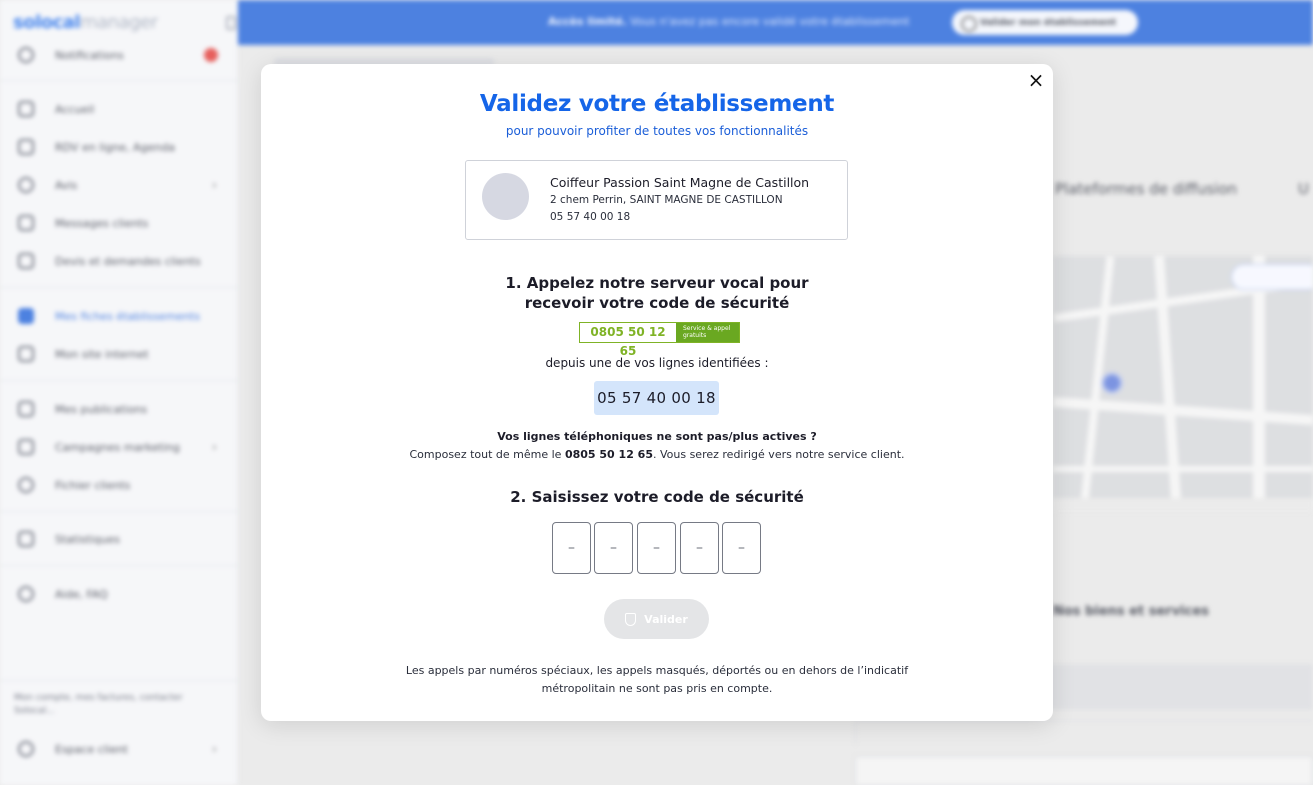 The image size is (1313, 785). What do you see at coordinates (699, 548) in the screenshot?
I see `code-digit-4: –` at bounding box center [699, 548].